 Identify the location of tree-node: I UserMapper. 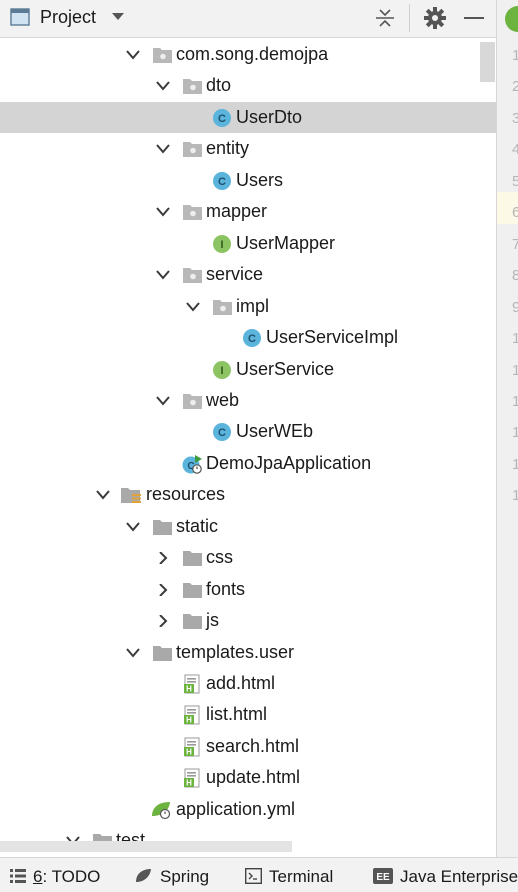
(248, 243).